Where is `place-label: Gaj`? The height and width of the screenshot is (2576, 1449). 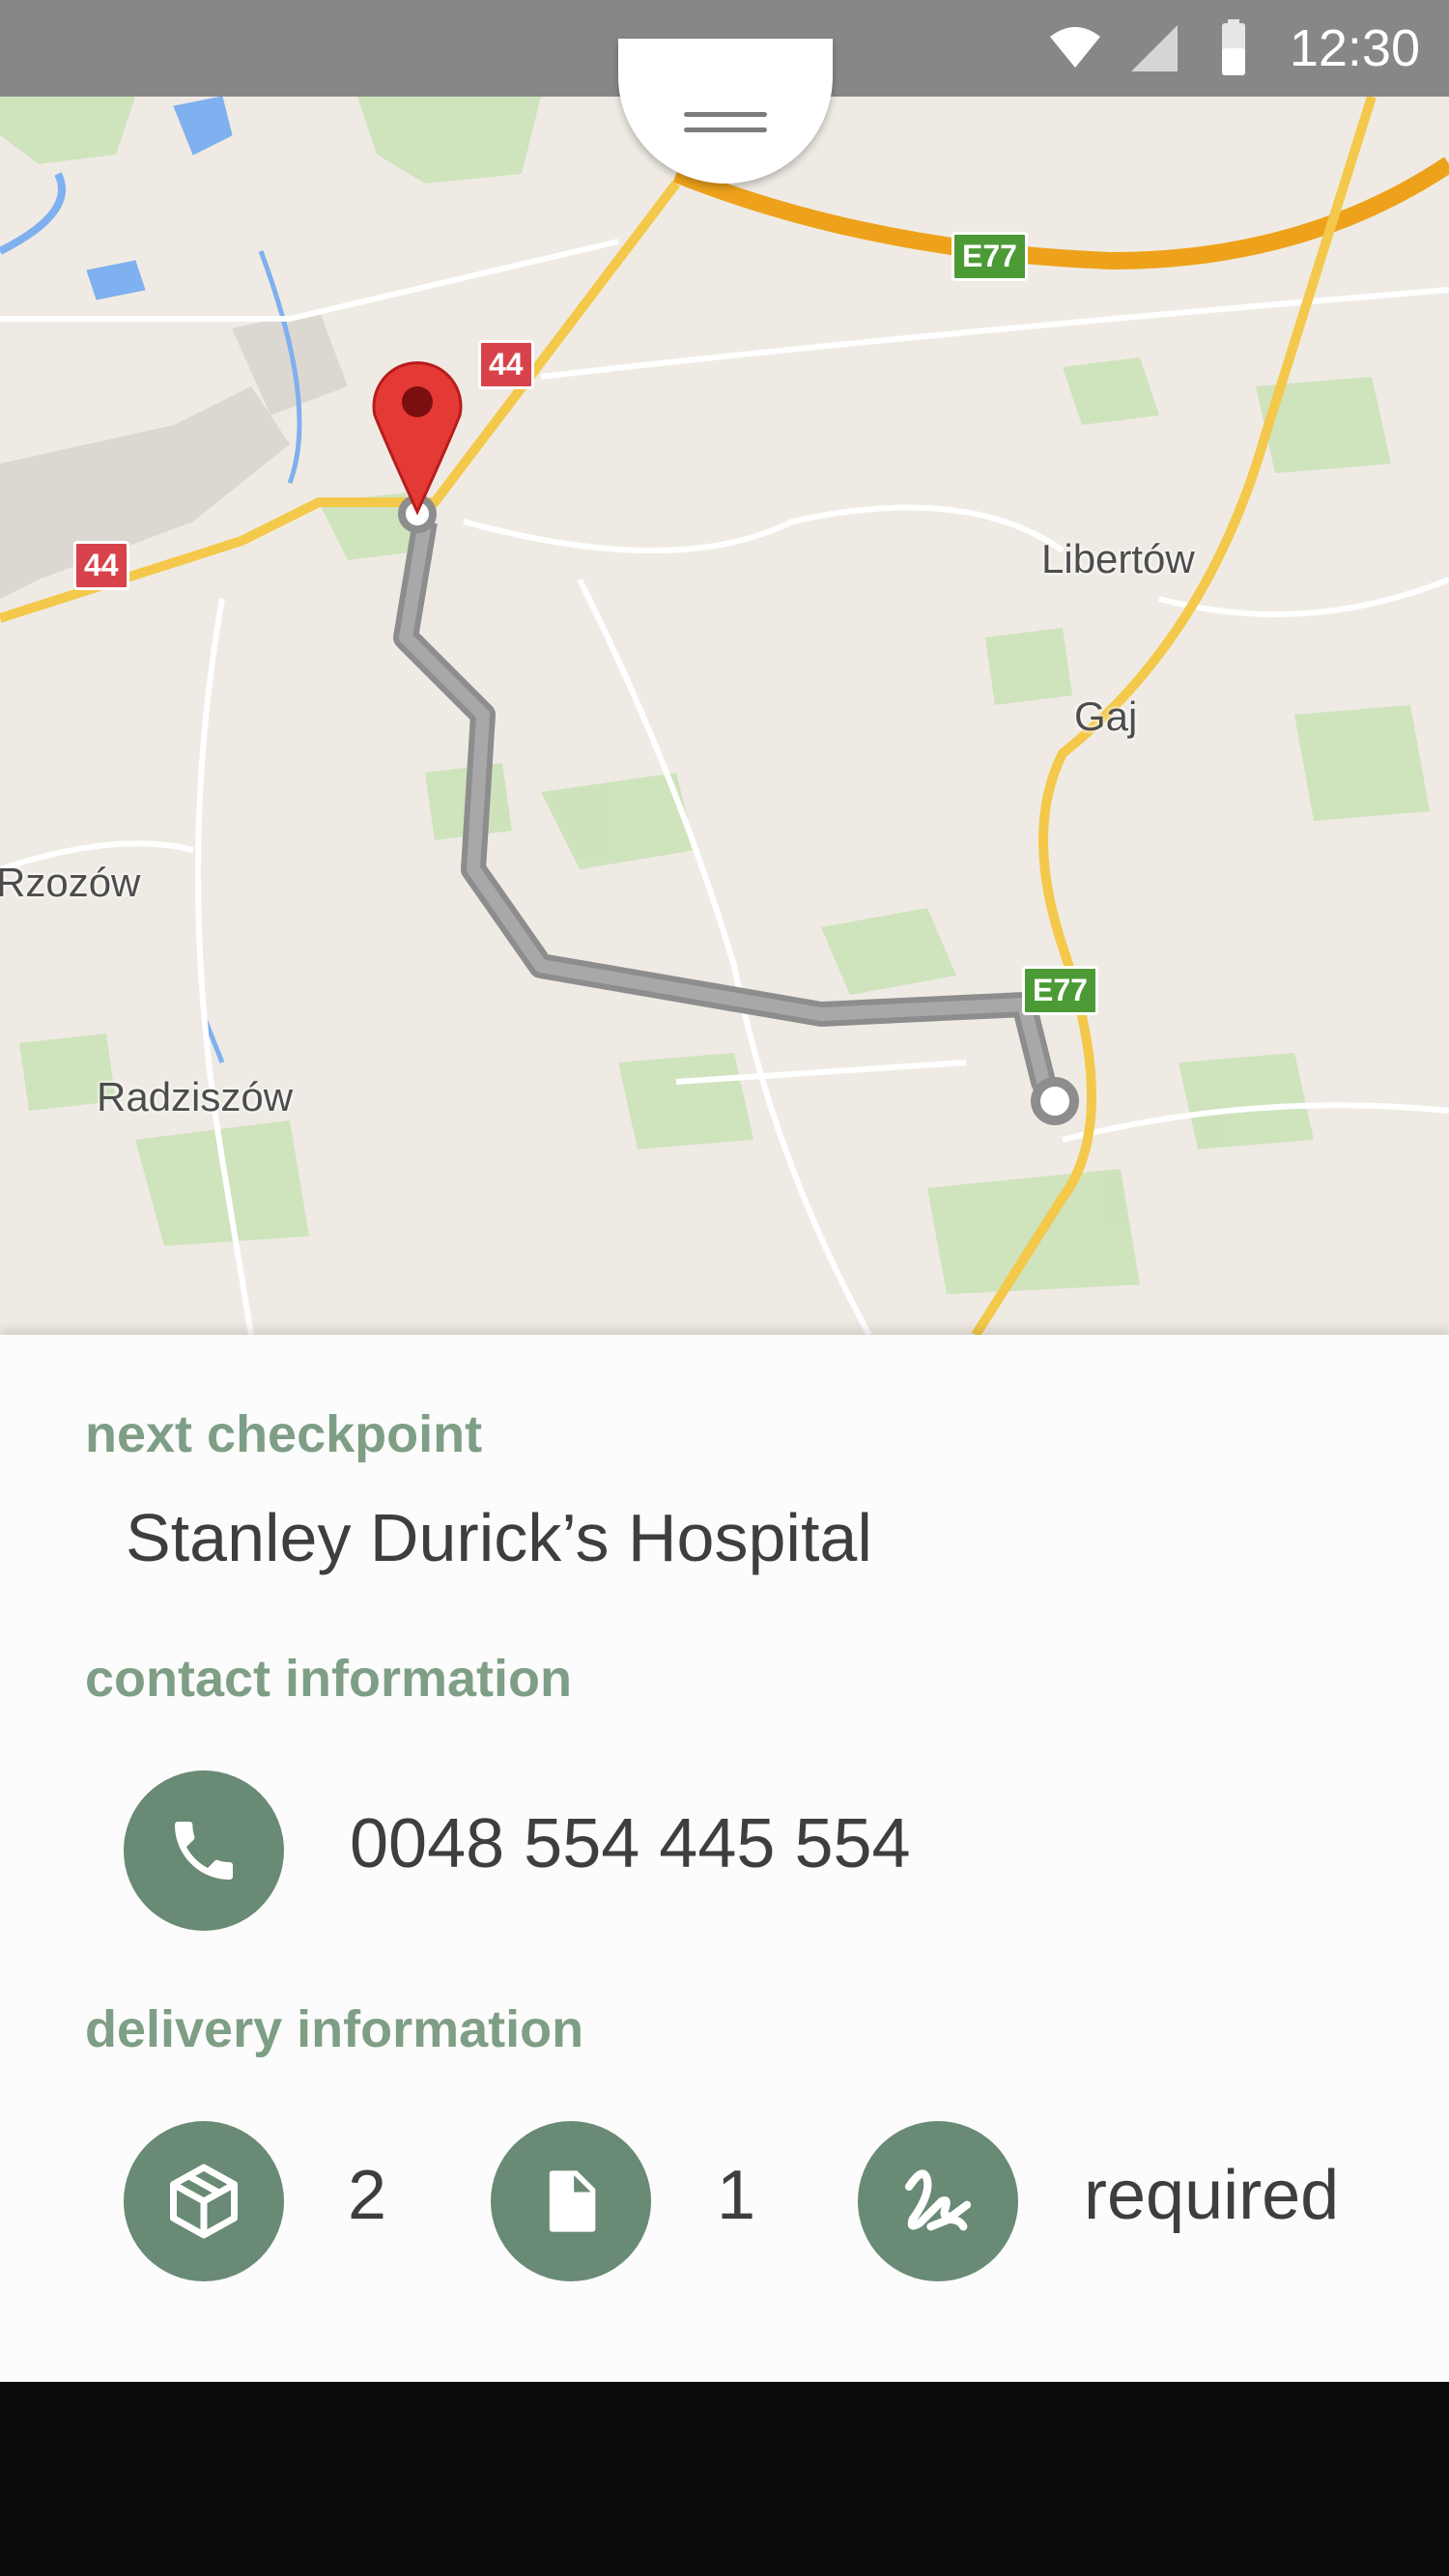
place-label: Gaj is located at coordinates (1106, 716).